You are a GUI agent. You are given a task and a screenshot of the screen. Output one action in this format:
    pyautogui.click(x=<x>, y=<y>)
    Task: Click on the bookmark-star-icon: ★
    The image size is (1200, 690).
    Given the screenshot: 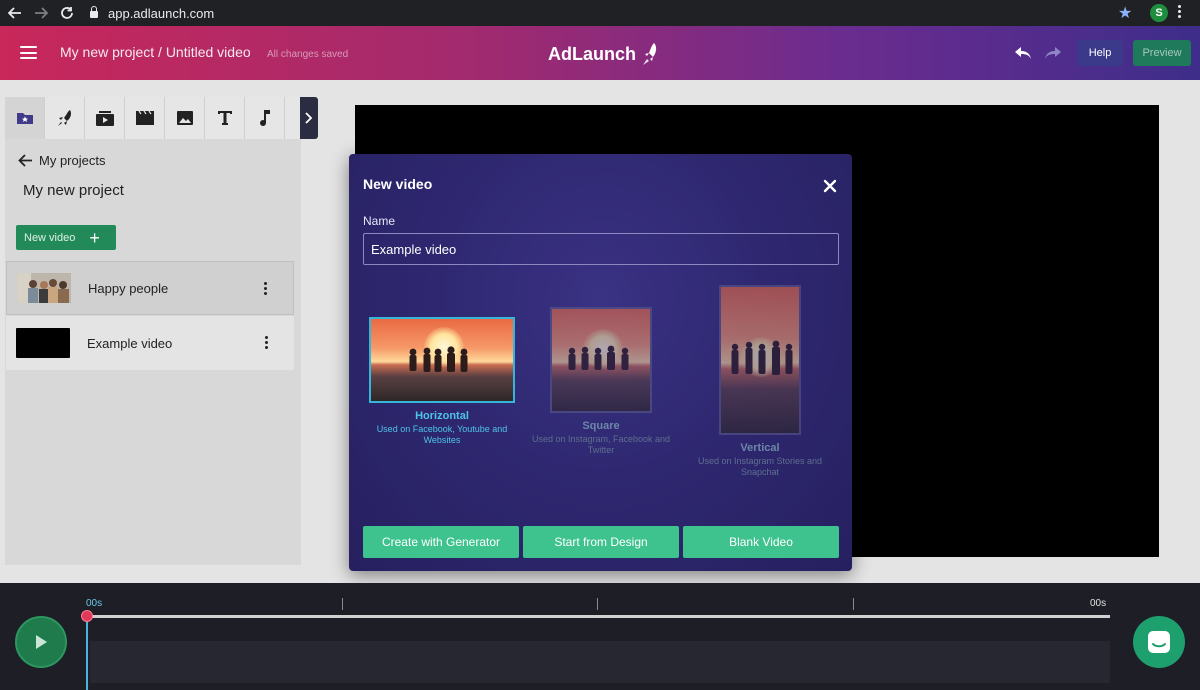 What is the action you would take?
    pyautogui.click(x=1125, y=13)
    